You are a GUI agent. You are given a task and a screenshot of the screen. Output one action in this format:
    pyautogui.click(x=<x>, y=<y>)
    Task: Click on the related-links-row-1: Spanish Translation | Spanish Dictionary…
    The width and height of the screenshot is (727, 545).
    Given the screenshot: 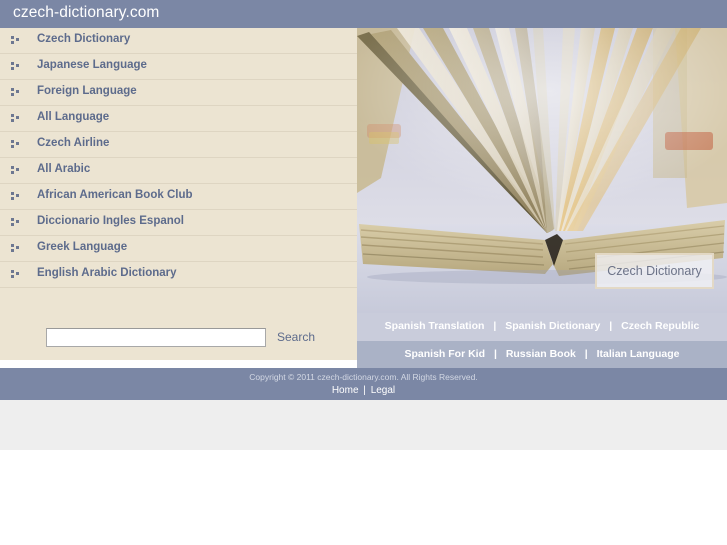 What is the action you would take?
    pyautogui.click(x=542, y=327)
    